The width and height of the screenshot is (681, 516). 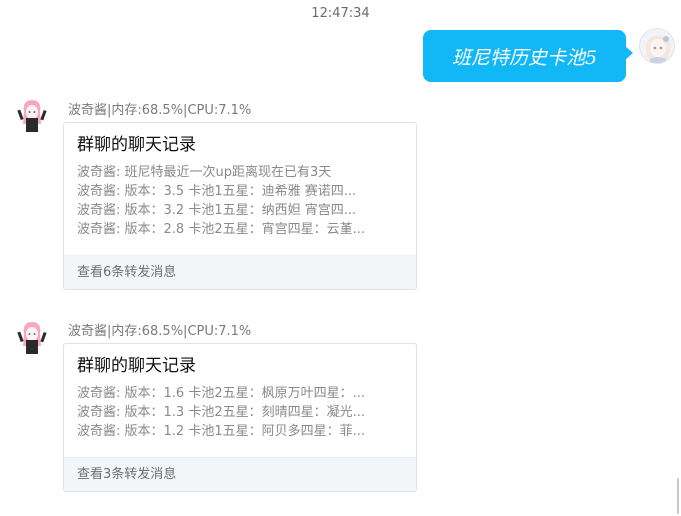 I want to click on self-avatar, so click(x=657, y=46).